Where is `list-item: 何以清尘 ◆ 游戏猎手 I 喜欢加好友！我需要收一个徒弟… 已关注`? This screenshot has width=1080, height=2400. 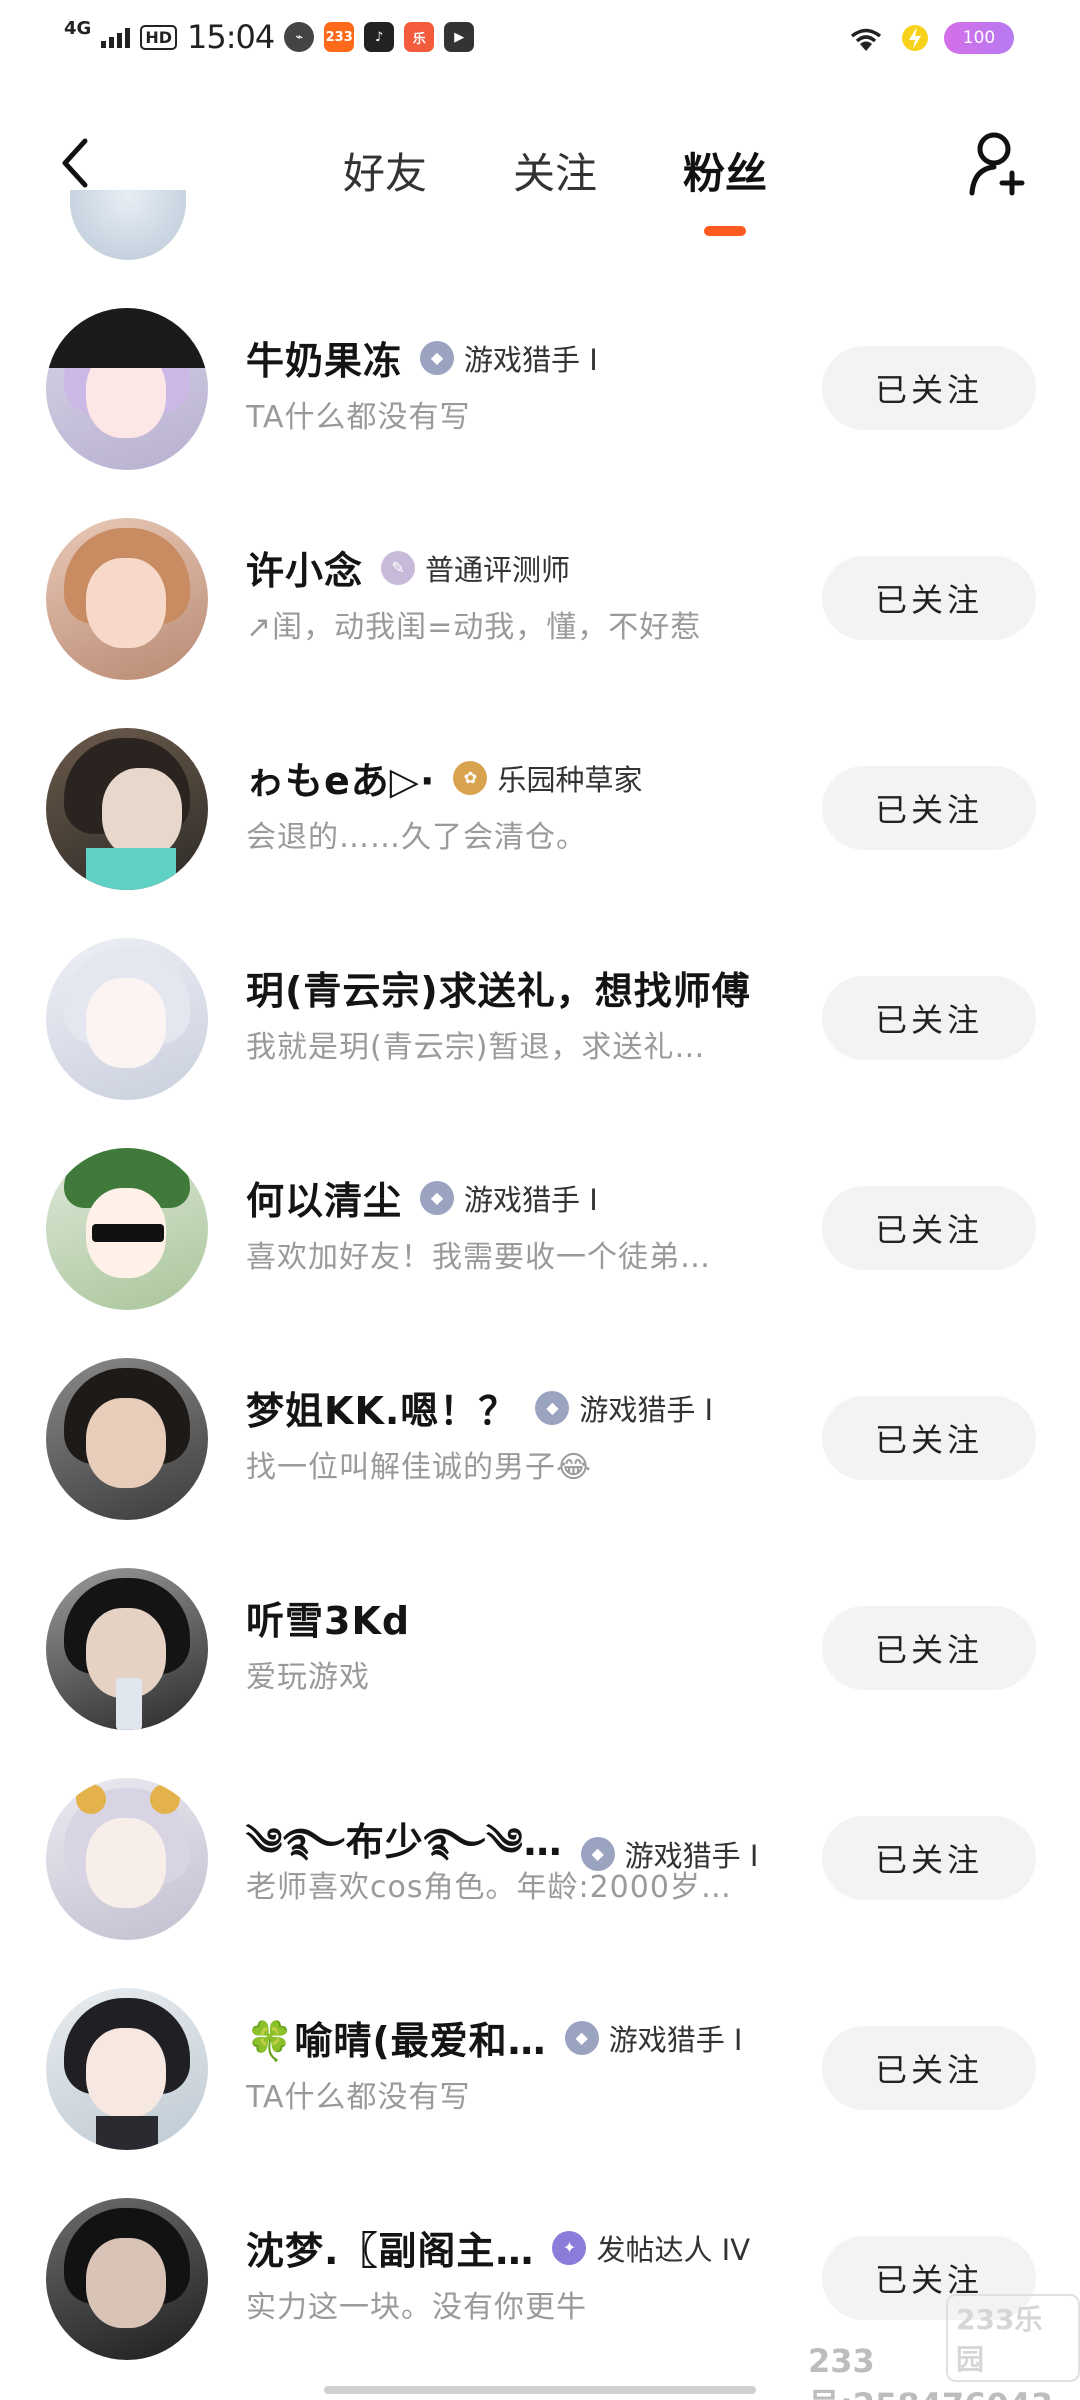
list-item: 何以清尘 ◆ 游戏猎手 I 喜欢加好友！我需要收一个徒弟… 已关注 is located at coordinates (540, 1245).